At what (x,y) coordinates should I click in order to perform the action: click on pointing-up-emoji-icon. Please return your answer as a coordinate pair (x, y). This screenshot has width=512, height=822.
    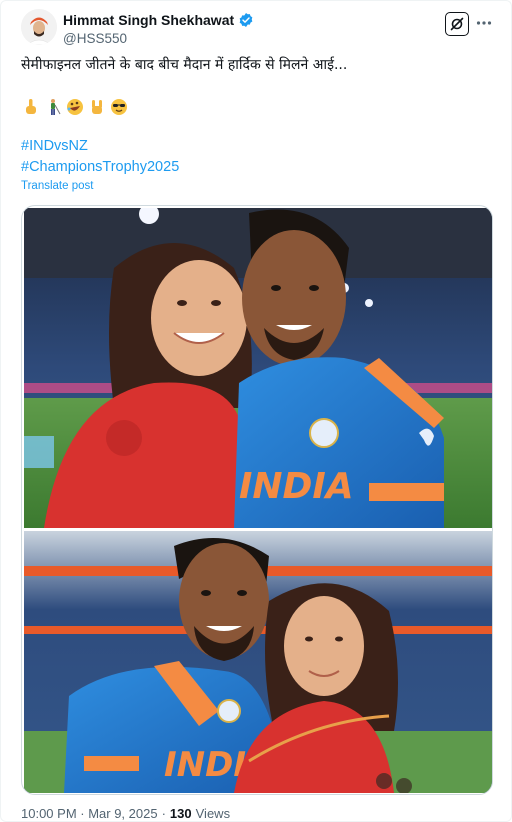
    Looking at the image, I should click on (31, 107).